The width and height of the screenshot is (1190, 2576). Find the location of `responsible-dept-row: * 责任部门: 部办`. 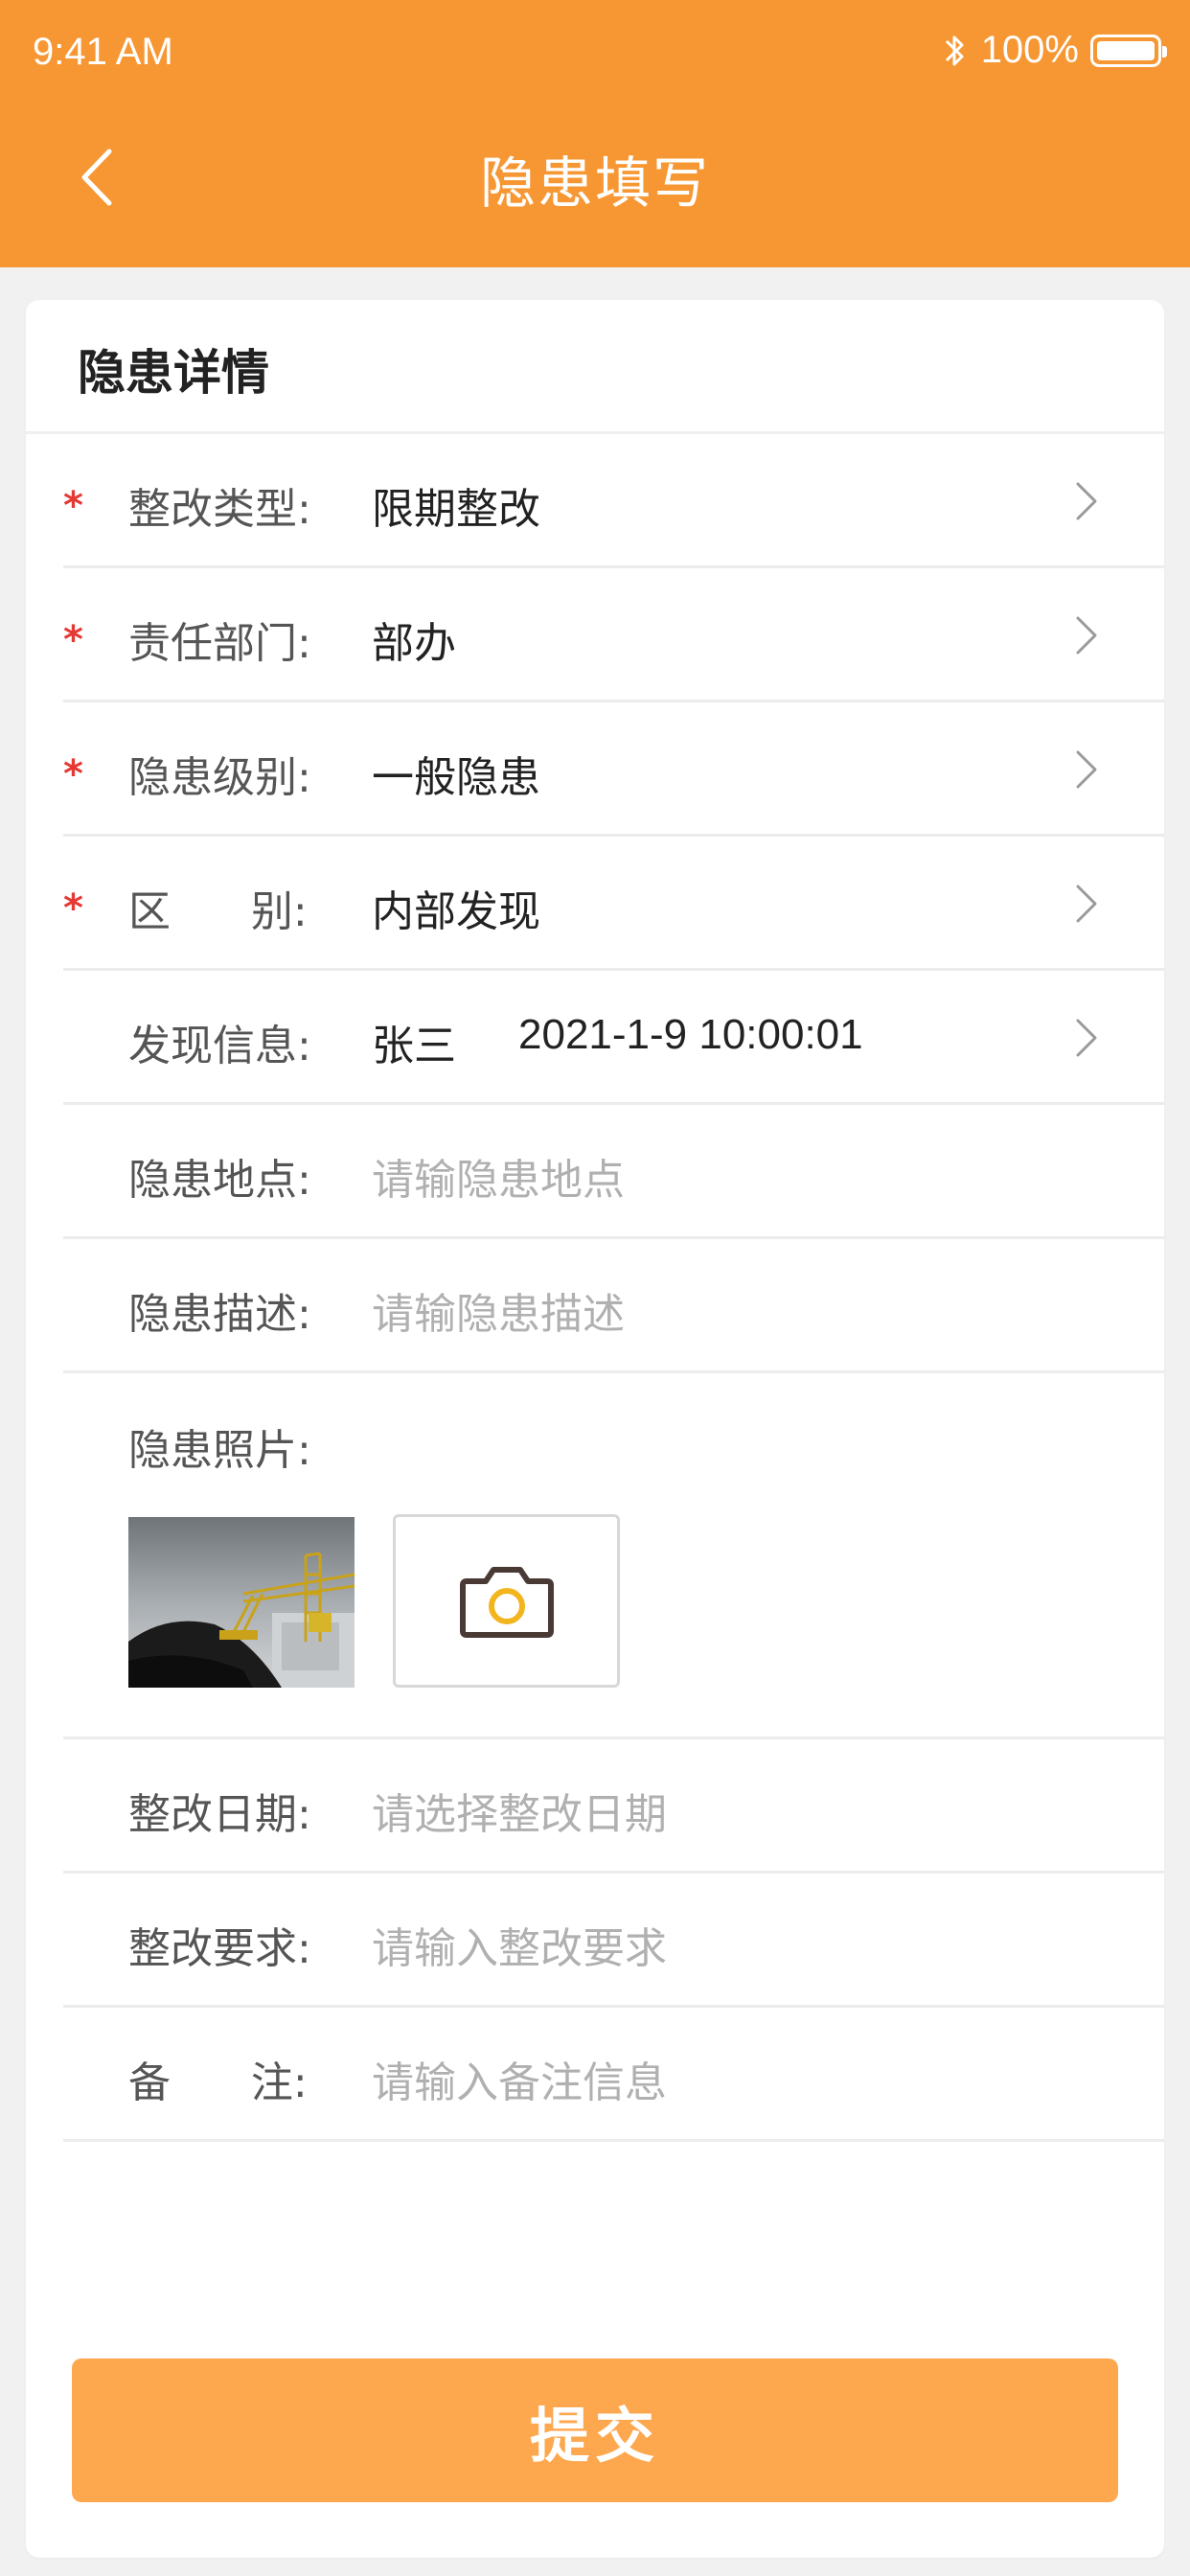

responsible-dept-row: * 责任部门: 部办 is located at coordinates (614, 635).